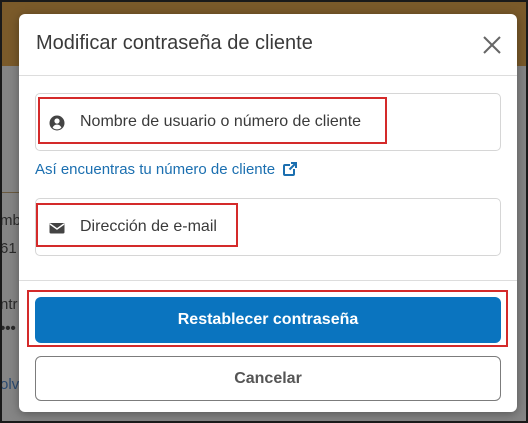 This screenshot has height=423, width=528. Describe the element at coordinates (155, 169) in the screenshot. I see `help-link-label: Así encuentras tu número de cliente` at that location.